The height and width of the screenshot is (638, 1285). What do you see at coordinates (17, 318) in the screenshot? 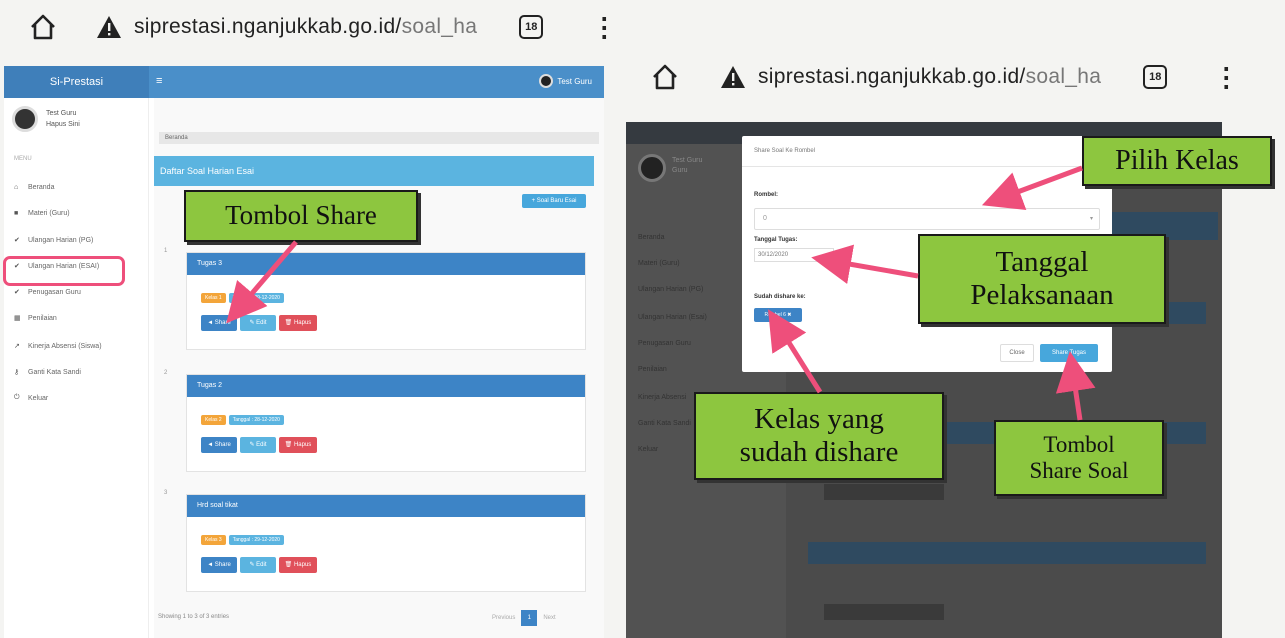
I see `table-icon: ▦` at bounding box center [17, 318].